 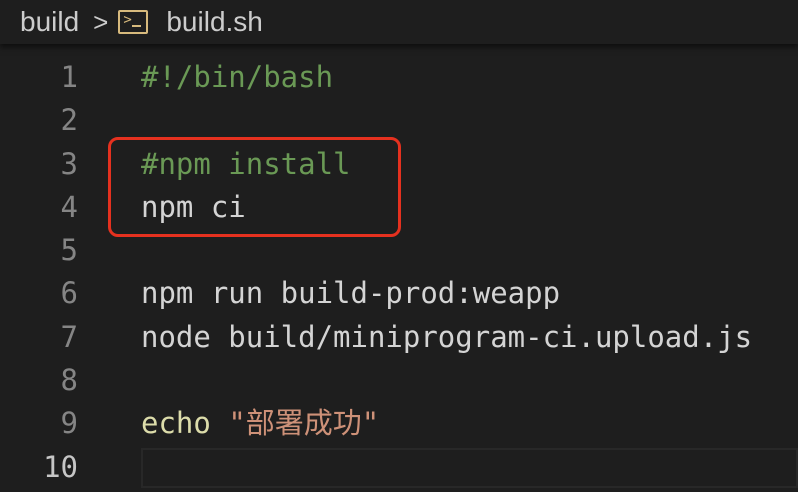 I want to click on code-token: npm run build-prod:weapp, so click(x=351, y=293).